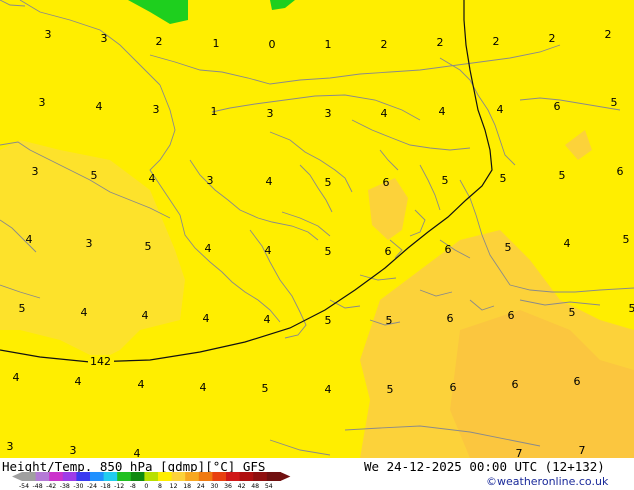  What do you see at coordinates (65, 486) in the screenshot?
I see `colorbar-tick-label: -38` at bounding box center [65, 486].